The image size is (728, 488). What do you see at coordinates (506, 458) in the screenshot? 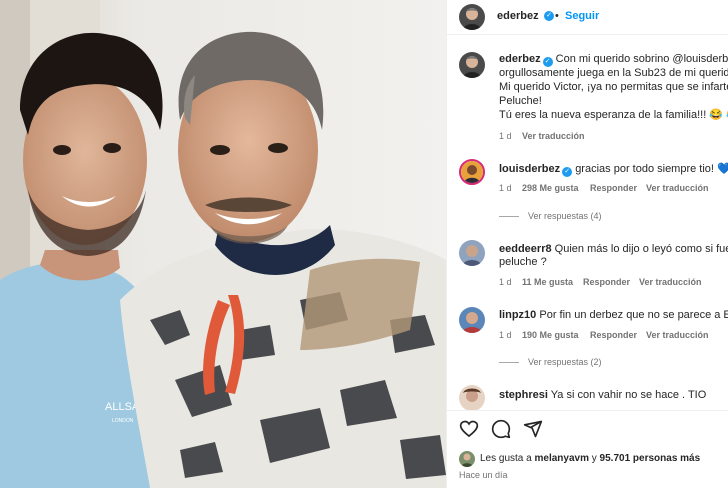
I see `likes-prefix: Les gusta a` at bounding box center [506, 458].